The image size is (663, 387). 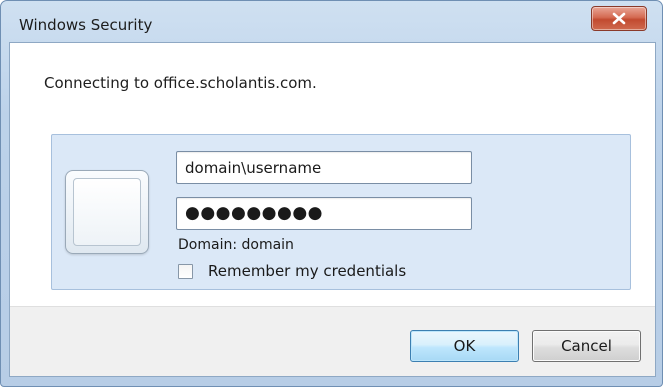 What do you see at coordinates (86, 25) in the screenshot?
I see `window-title: Windows Security` at bounding box center [86, 25].